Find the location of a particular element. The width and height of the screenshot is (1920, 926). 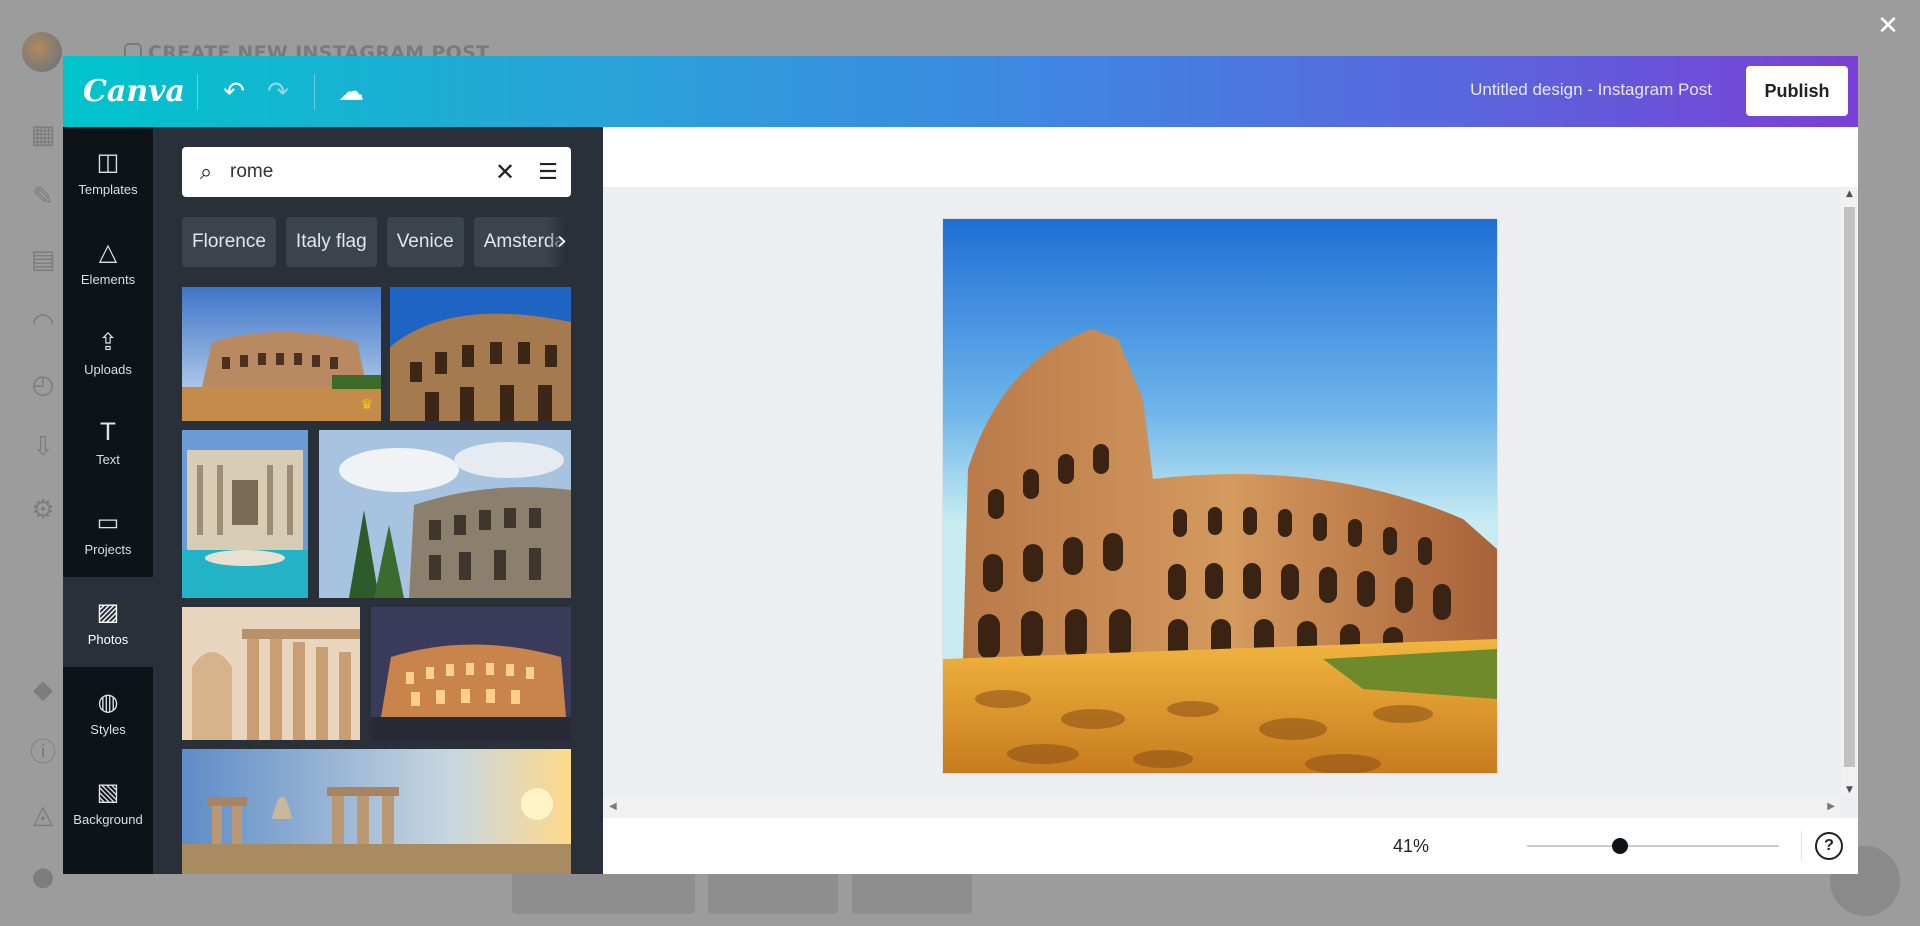

sidebar-item-uploads: ⇪ Uploads is located at coordinates (108, 352).